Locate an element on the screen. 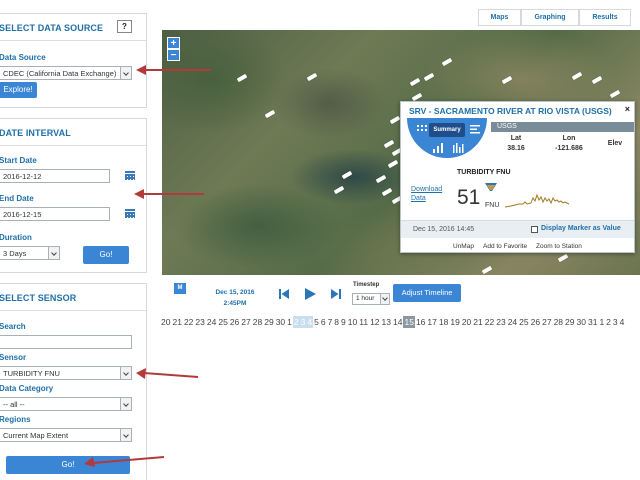 Image resolution: width=640 pixels, height=480 pixels. tab-results: Results is located at coordinates (605, 17).